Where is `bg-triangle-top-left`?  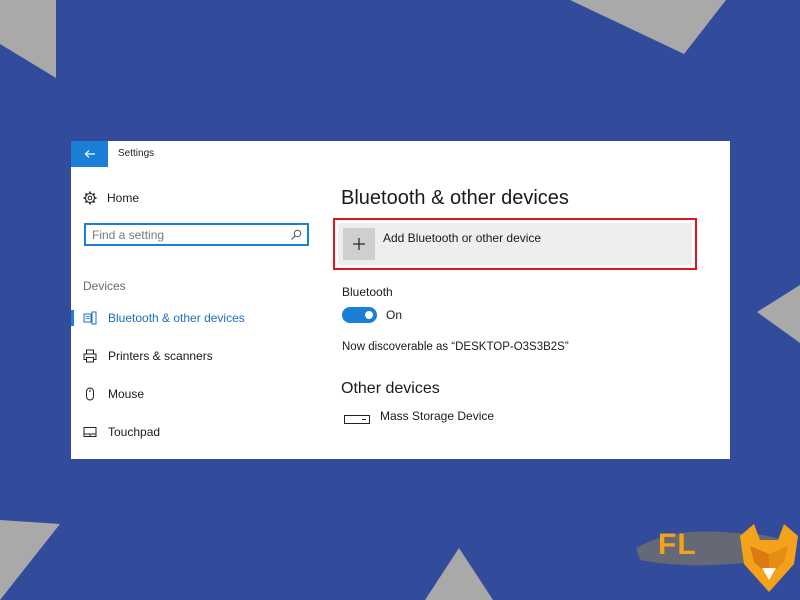
bg-triangle-top-left is located at coordinates (28, 39).